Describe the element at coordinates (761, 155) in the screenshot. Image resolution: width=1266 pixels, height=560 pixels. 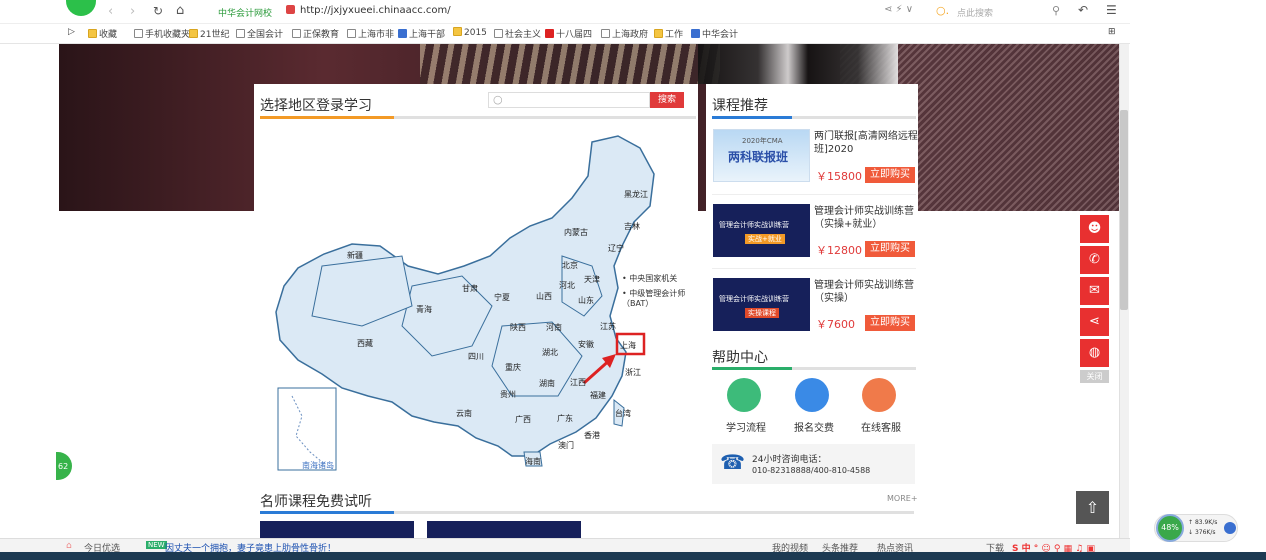
I see `course-thumbnail: 2020年CMA 两科联报班` at that location.